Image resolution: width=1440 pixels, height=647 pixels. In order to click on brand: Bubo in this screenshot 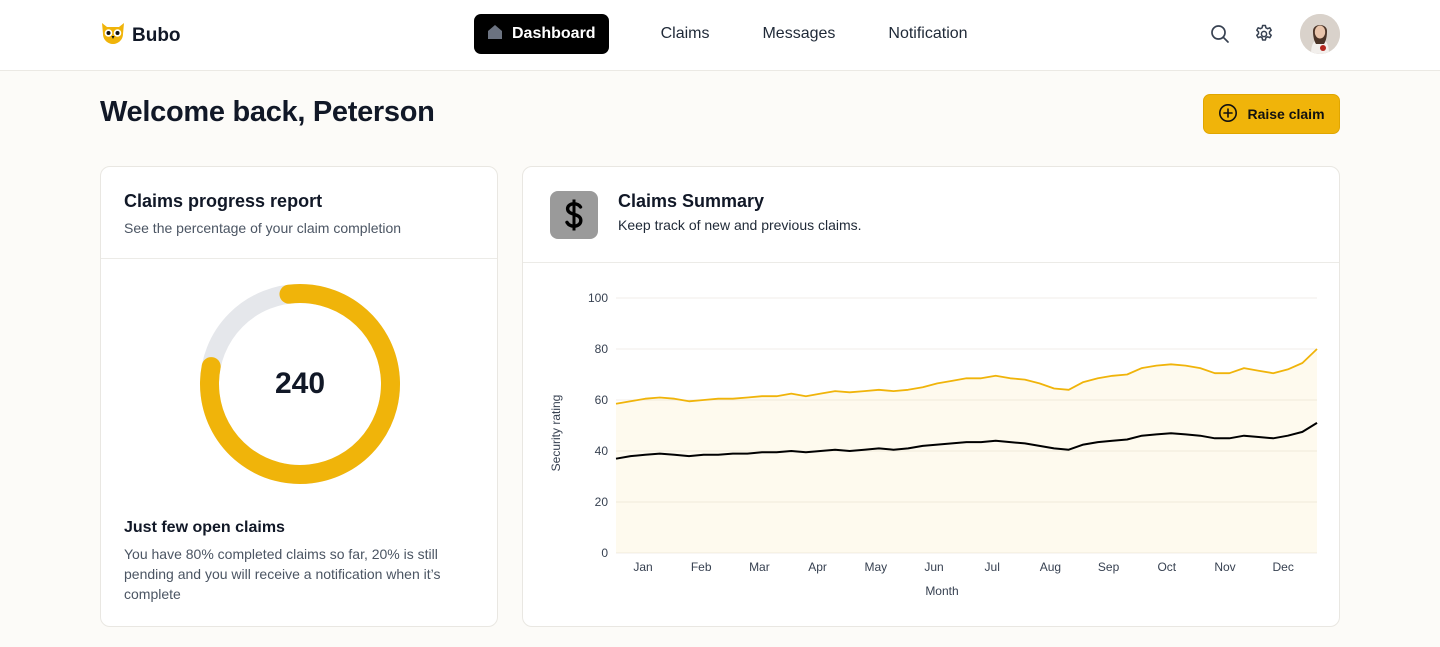, I will do `click(140, 35)`.